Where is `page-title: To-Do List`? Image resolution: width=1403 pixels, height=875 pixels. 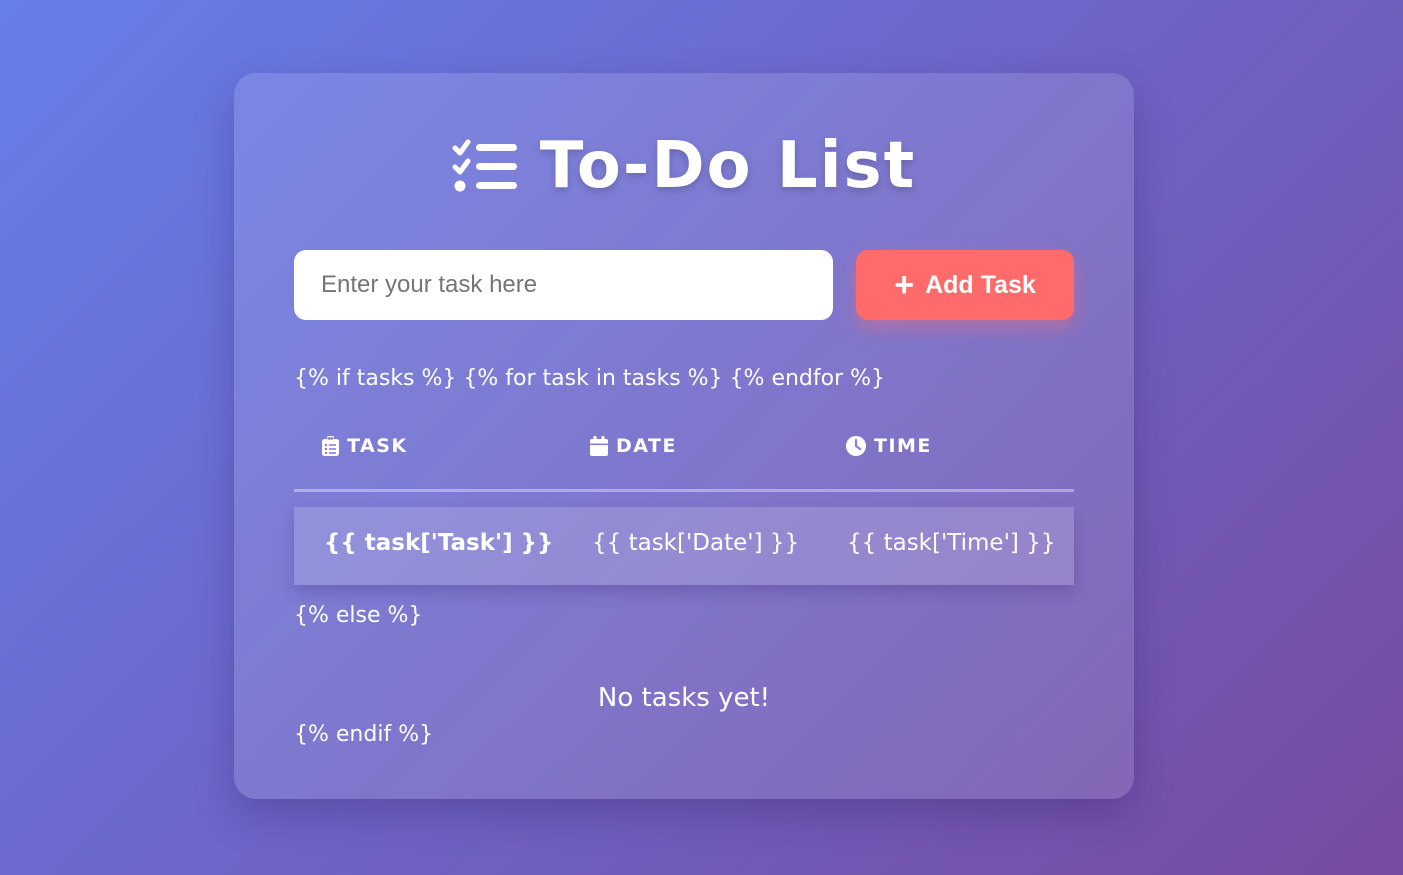 page-title: To-Do List is located at coordinates (684, 166).